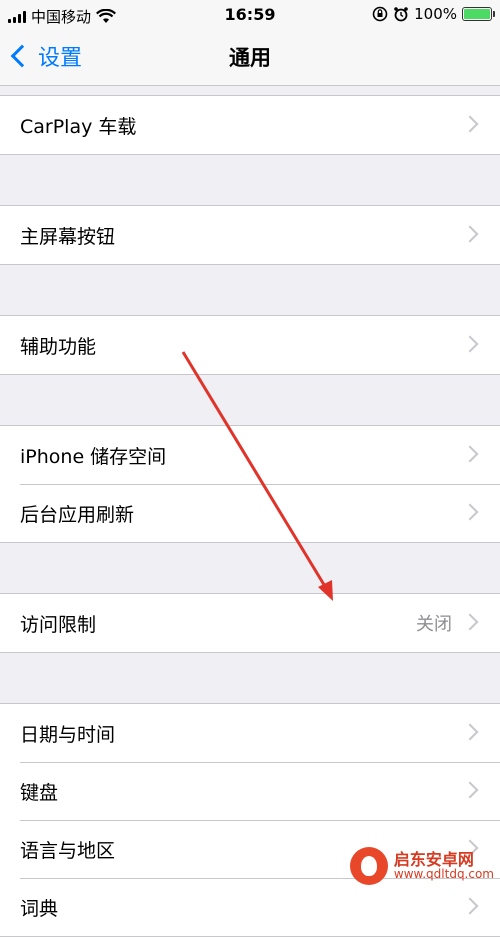 The image size is (500, 937). Describe the element at coordinates (257, 476) in the screenshot. I see `annotation-arrow` at that location.